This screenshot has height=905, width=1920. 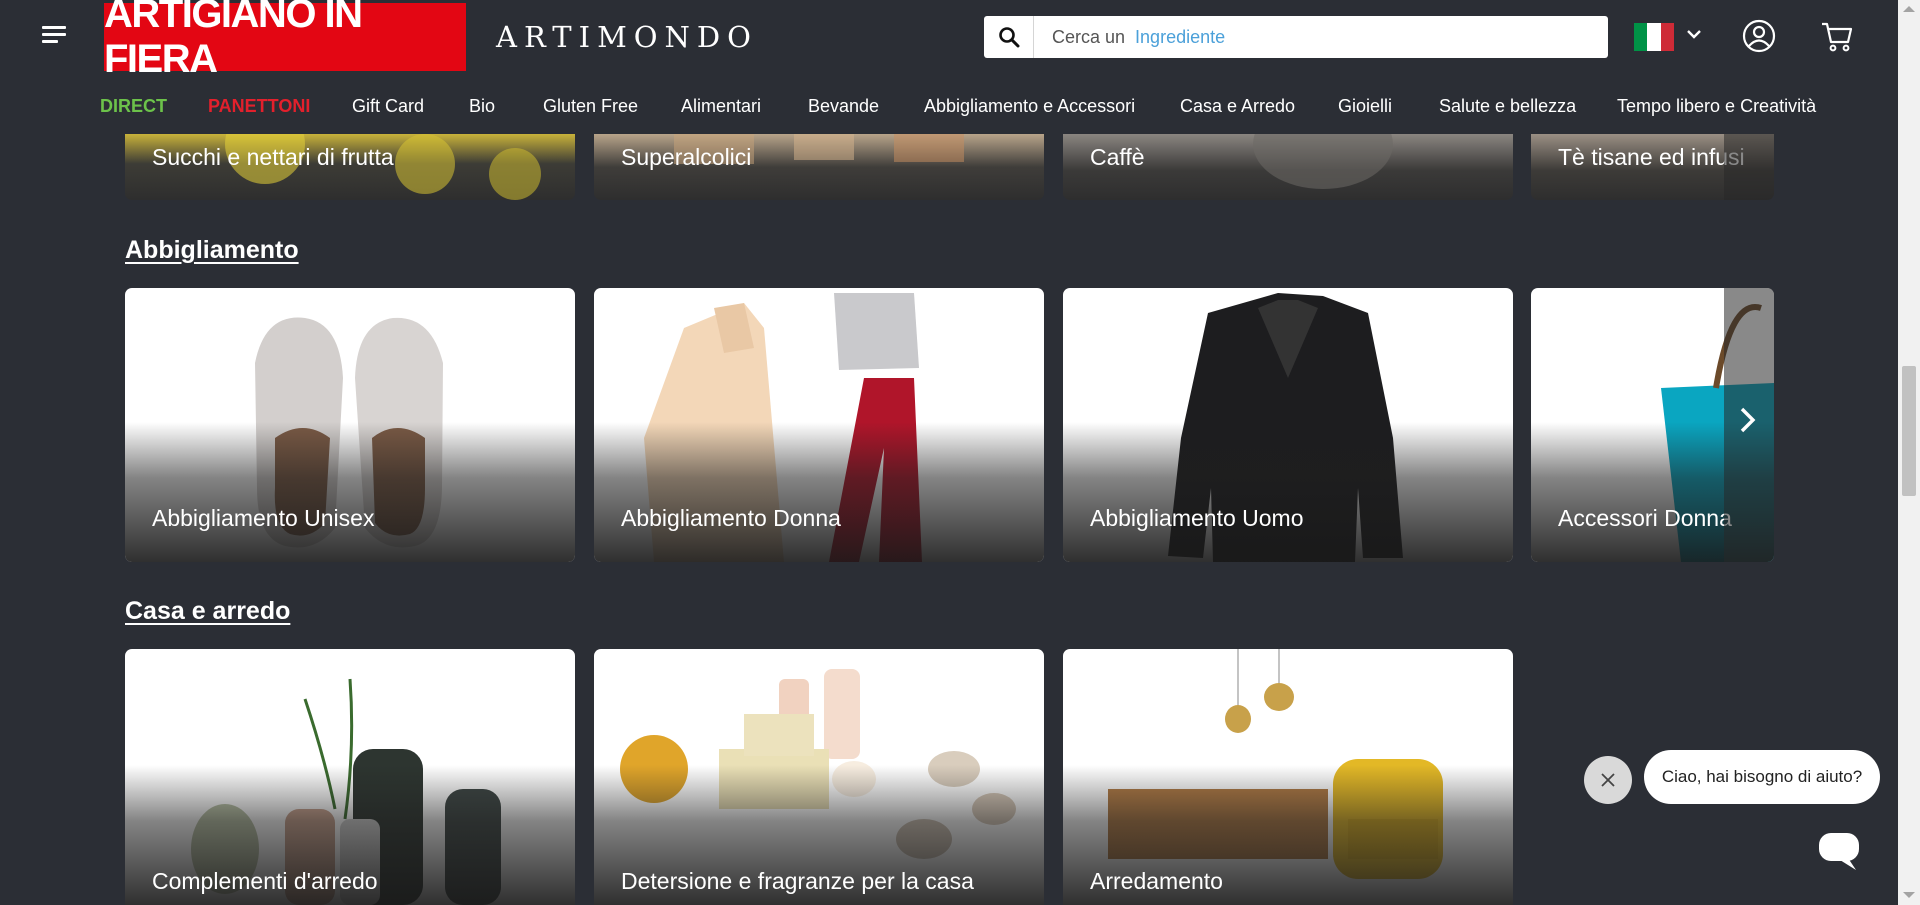 I want to click on card-label: Abbigliamento Unisex, so click(x=263, y=518).